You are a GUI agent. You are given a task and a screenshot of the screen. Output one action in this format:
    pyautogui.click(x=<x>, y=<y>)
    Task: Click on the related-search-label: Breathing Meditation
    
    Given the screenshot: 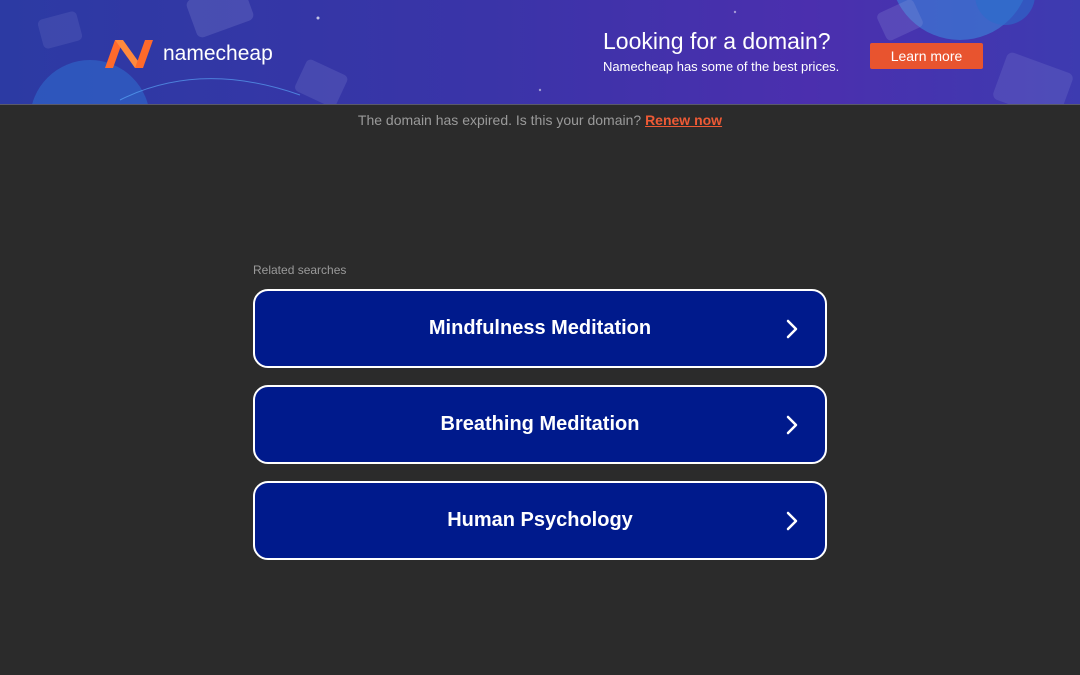 What is the action you would take?
    pyautogui.click(x=540, y=424)
    